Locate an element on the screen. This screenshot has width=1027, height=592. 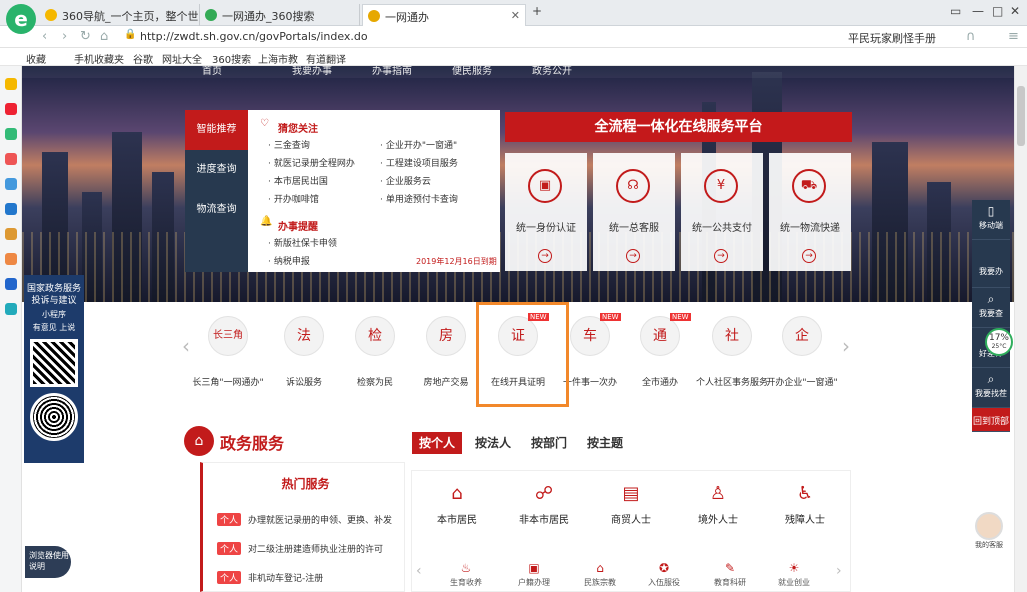
qr-promo: 国家政务服务投诉与建议 小程序 有意见 上说 is located at coordinates (54, 369).